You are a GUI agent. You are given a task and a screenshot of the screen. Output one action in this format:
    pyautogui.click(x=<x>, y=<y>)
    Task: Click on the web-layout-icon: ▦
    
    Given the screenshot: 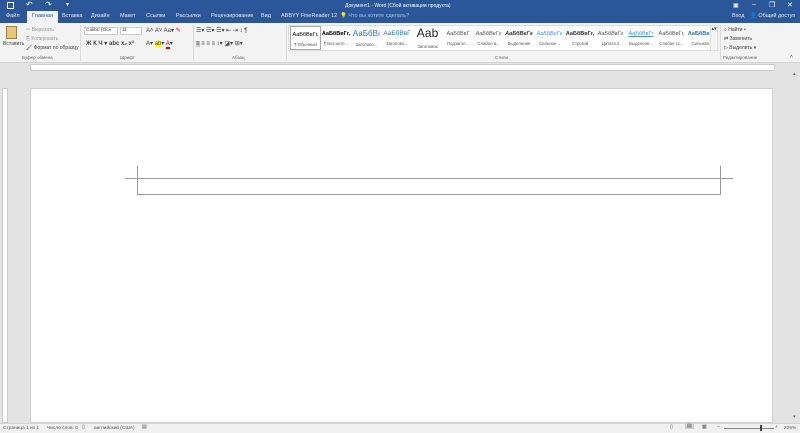 What is the action you would take?
    pyautogui.click(x=704, y=427)
    